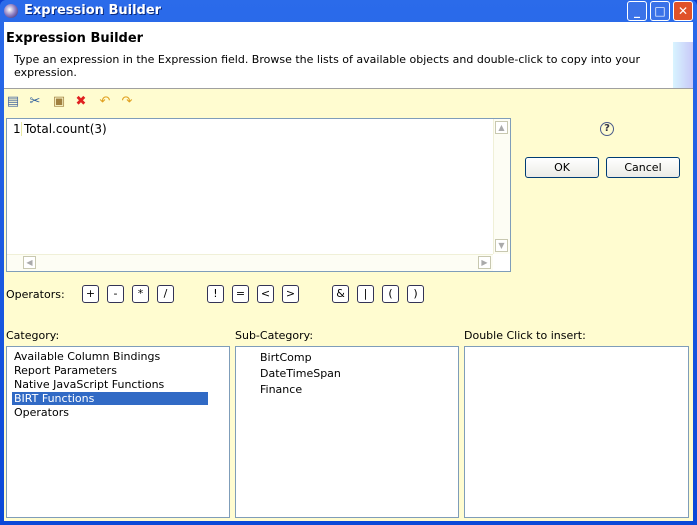 Image resolution: width=697 pixels, height=525 pixels. I want to click on insert-label: Double Click to insert:, so click(525, 335).